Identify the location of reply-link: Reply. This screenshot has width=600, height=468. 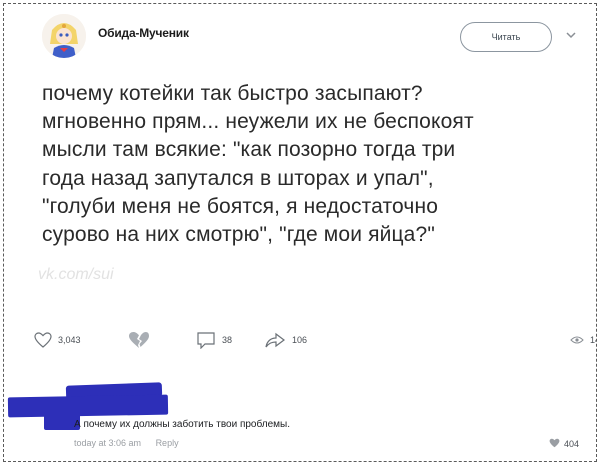
(167, 443).